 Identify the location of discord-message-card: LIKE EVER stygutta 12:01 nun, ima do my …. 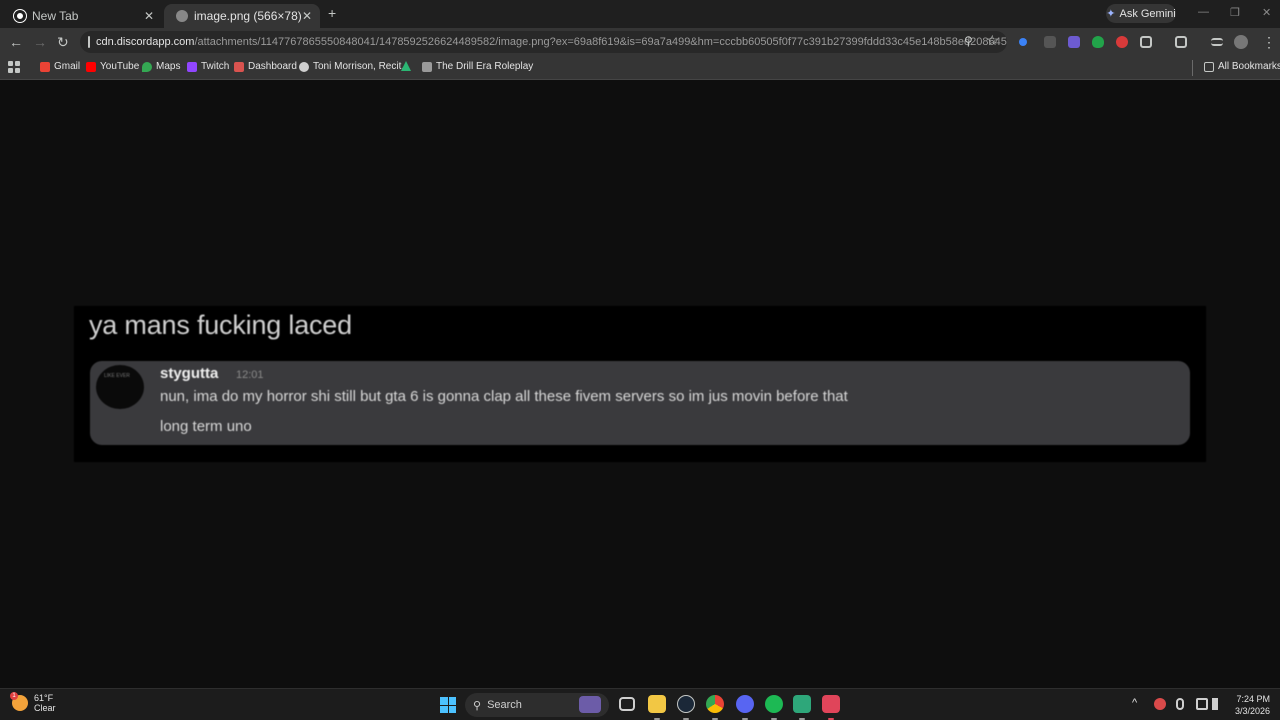
(640, 403).